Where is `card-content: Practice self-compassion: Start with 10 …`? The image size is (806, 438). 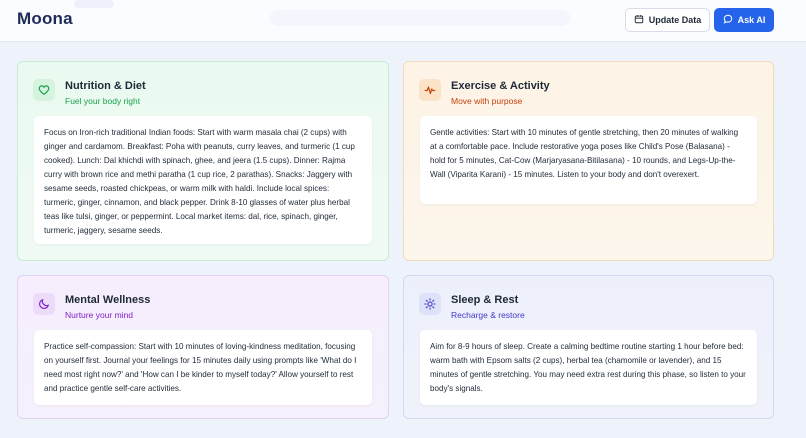 card-content: Practice self-compassion: Start with 10 … is located at coordinates (203, 367).